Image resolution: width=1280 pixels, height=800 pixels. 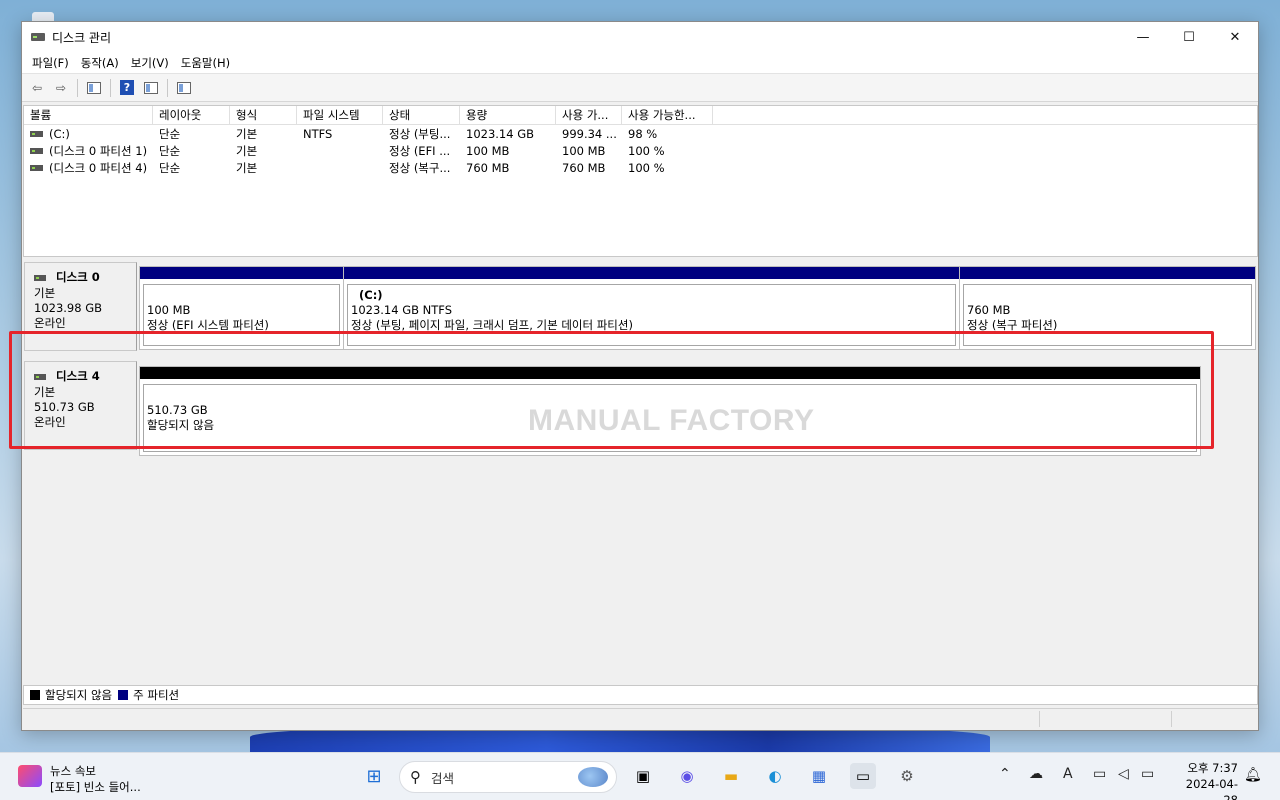 I want to click on network-icon: ▭, so click(x=1099, y=774).